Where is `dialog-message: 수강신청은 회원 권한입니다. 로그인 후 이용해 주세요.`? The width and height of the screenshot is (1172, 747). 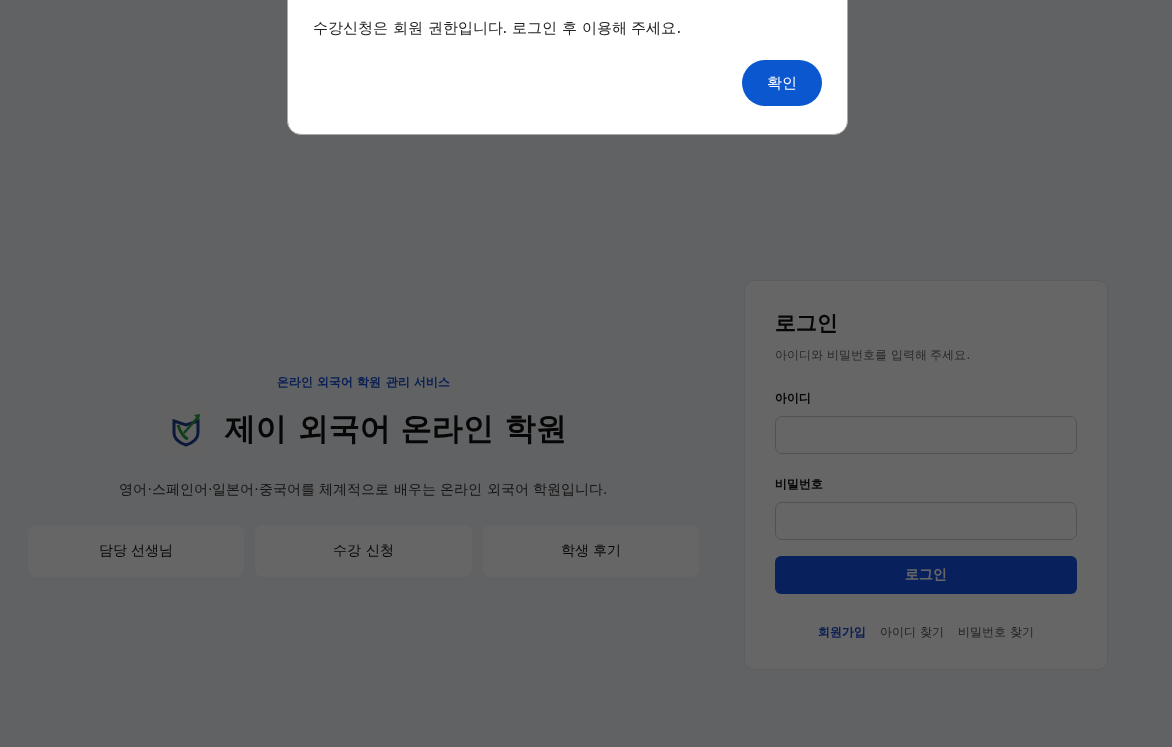
dialog-message: 수강신청은 회원 권한입니다. 로그인 후 이용해 주세요. is located at coordinates (498, 28).